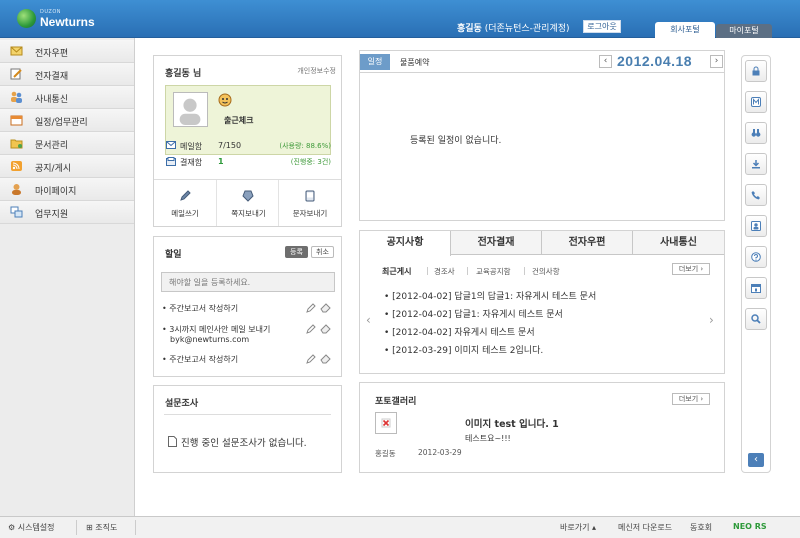  I want to click on approval-box-icon, so click(171, 161).